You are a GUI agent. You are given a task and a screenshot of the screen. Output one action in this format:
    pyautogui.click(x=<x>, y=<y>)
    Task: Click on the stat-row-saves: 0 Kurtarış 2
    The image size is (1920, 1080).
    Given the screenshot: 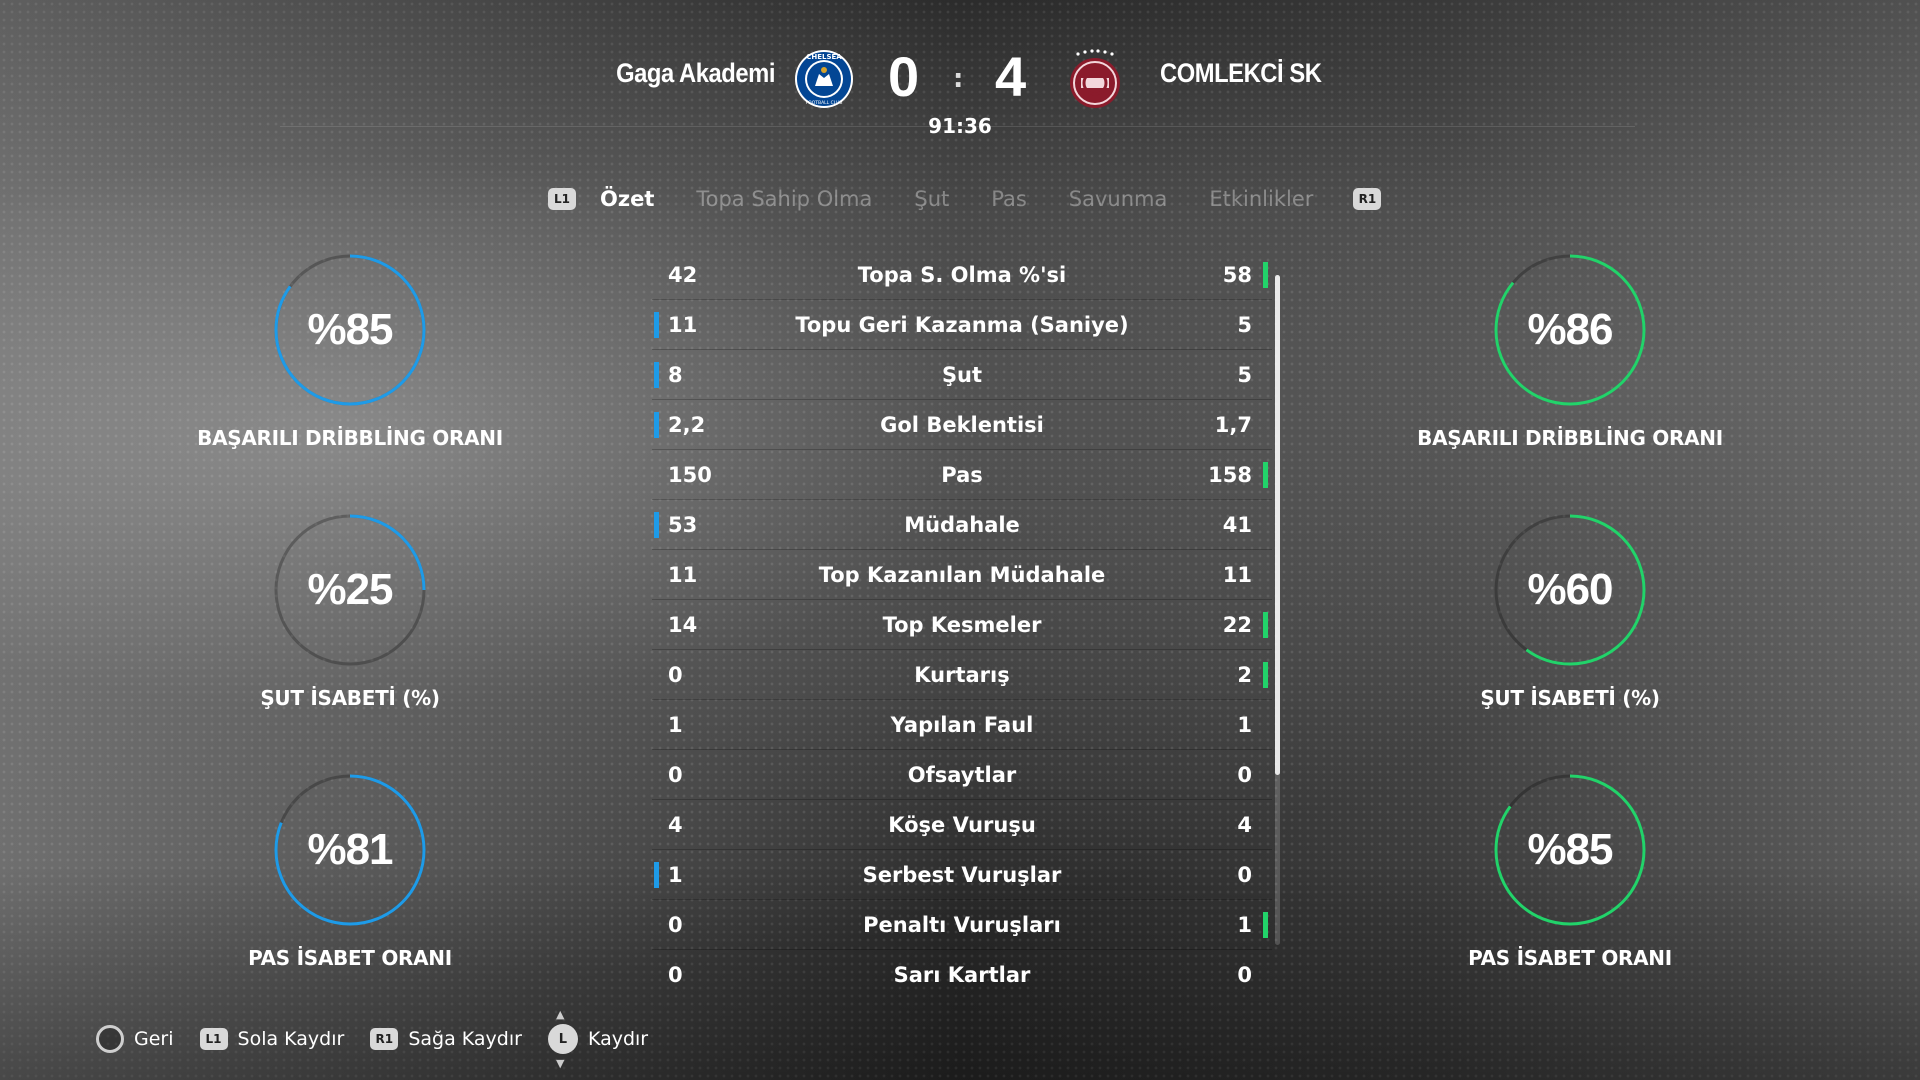 What is the action you would take?
    pyautogui.click(x=962, y=675)
    